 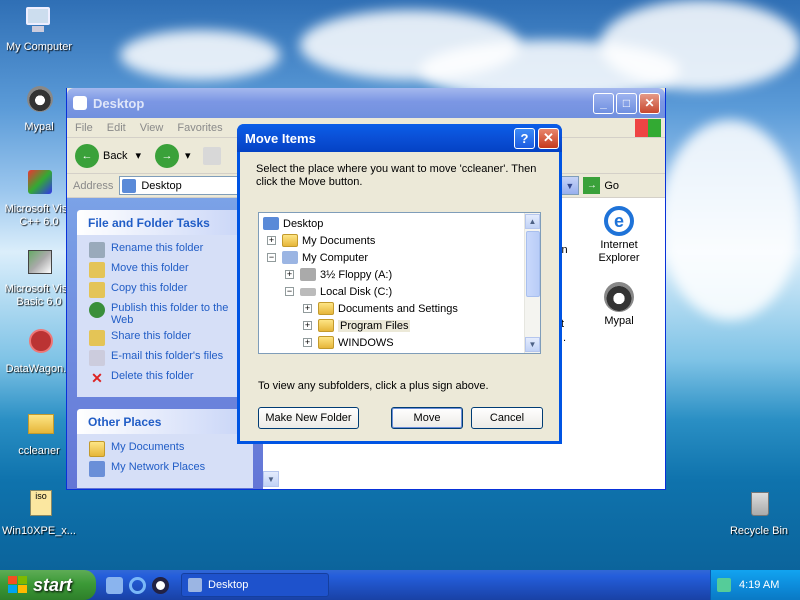 I want to click on task-email: E-mail this folder's files, so click(x=168, y=358).